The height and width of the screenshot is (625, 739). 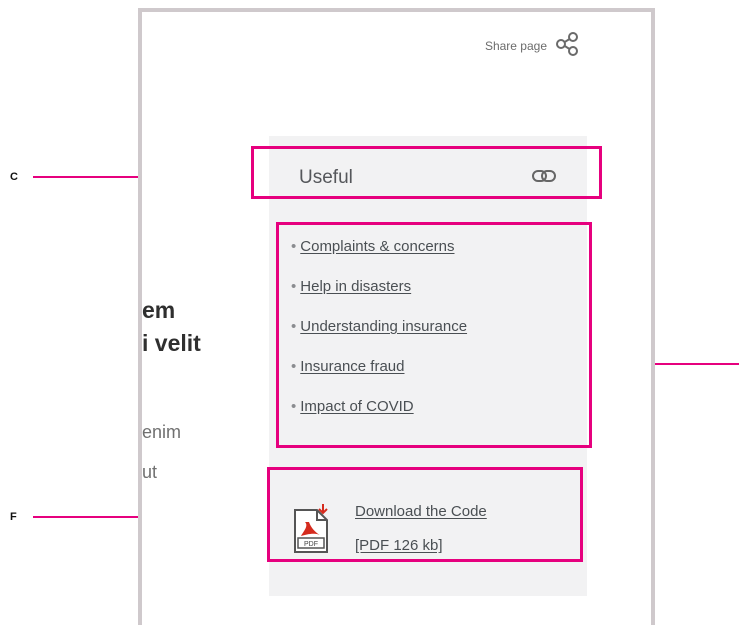 I want to click on article-snippet: em i velit enim ut, so click(x=202, y=393).